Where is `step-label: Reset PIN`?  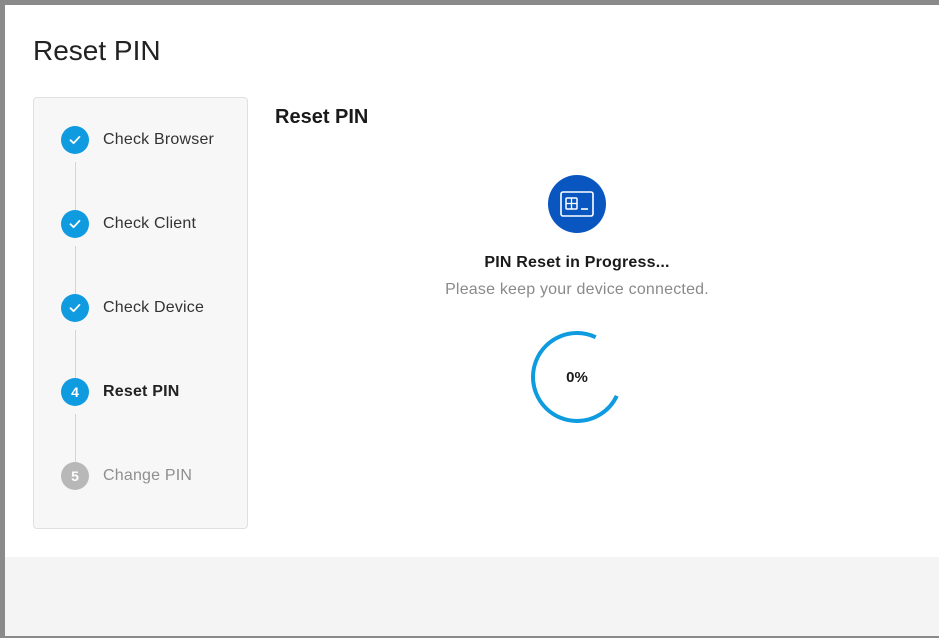
step-label: Reset PIN is located at coordinates (141, 391).